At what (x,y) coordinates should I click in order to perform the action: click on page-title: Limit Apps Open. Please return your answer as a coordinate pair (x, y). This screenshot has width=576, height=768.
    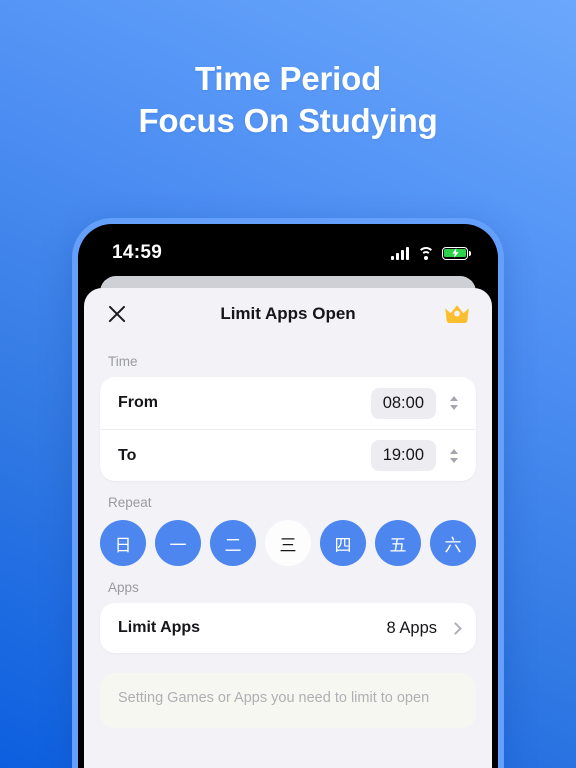
    Looking at the image, I should click on (288, 313).